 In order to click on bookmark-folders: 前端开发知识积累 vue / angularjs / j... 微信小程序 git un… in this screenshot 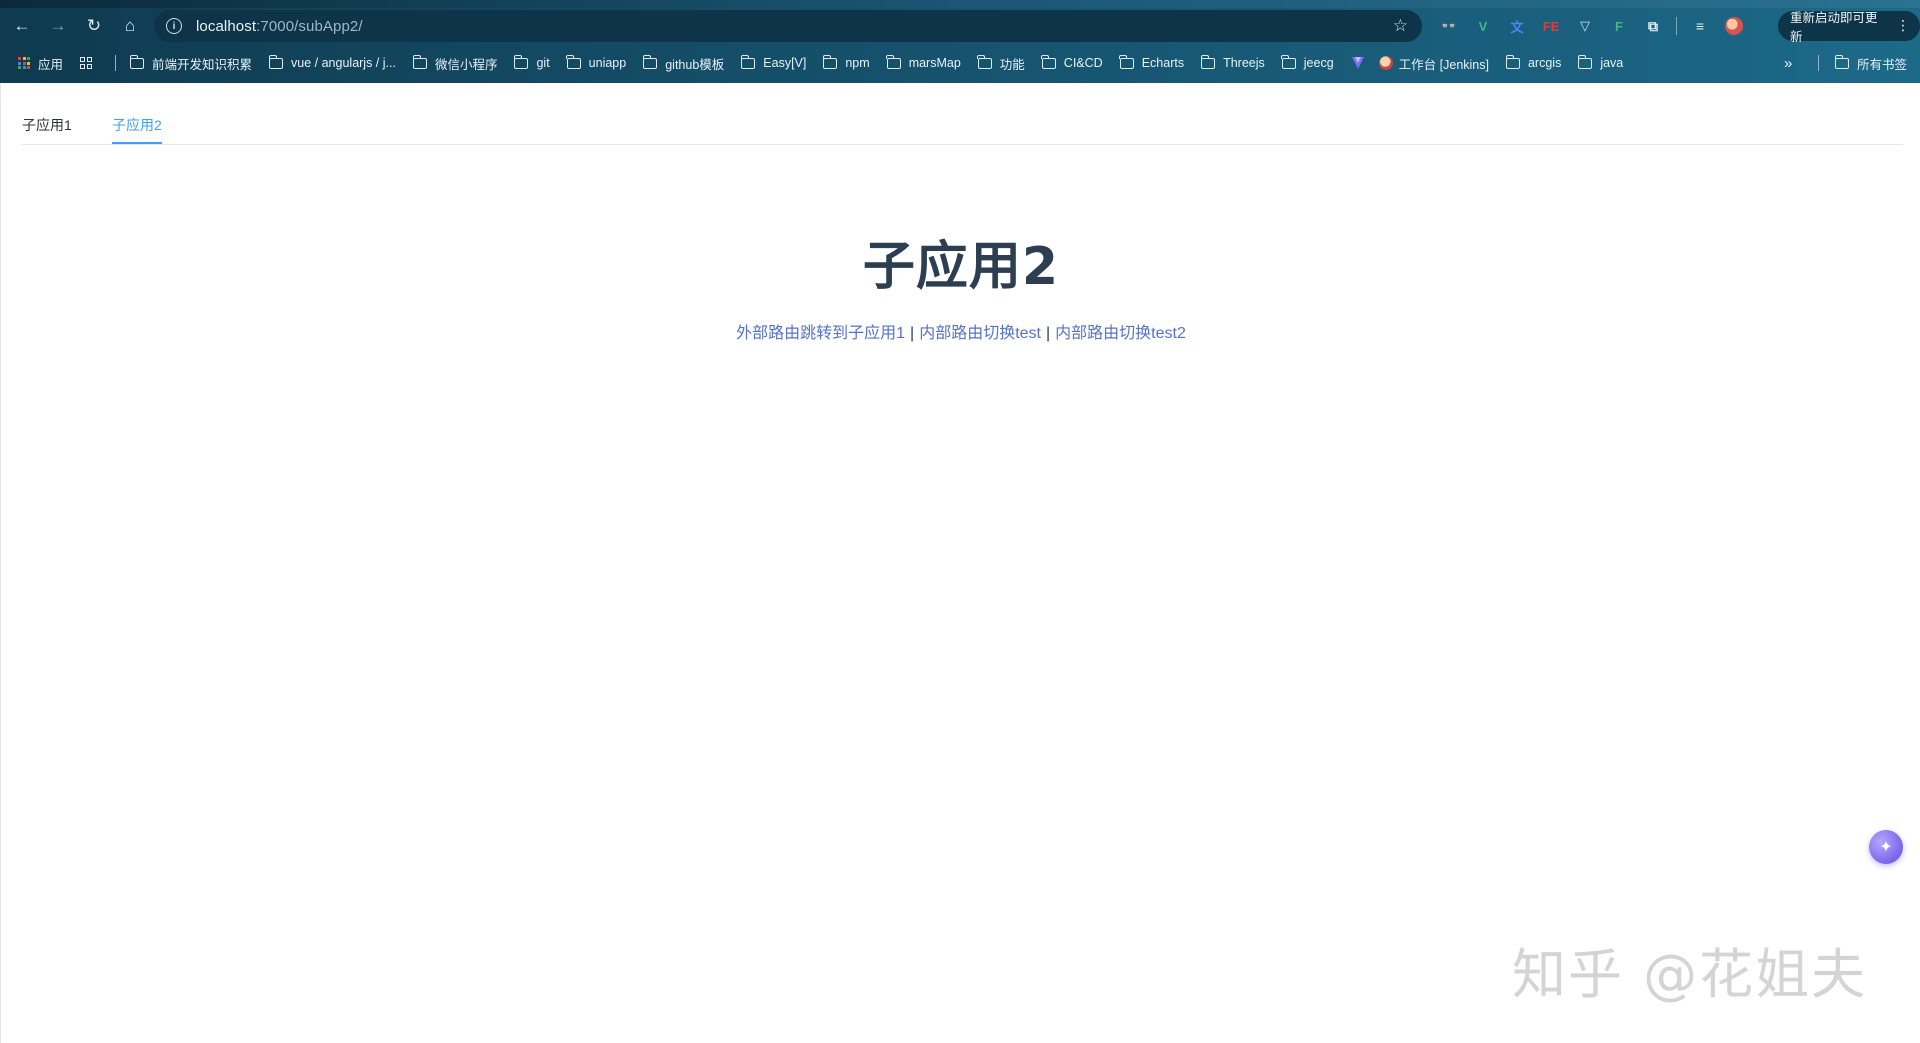, I will do `click(740, 63)`.